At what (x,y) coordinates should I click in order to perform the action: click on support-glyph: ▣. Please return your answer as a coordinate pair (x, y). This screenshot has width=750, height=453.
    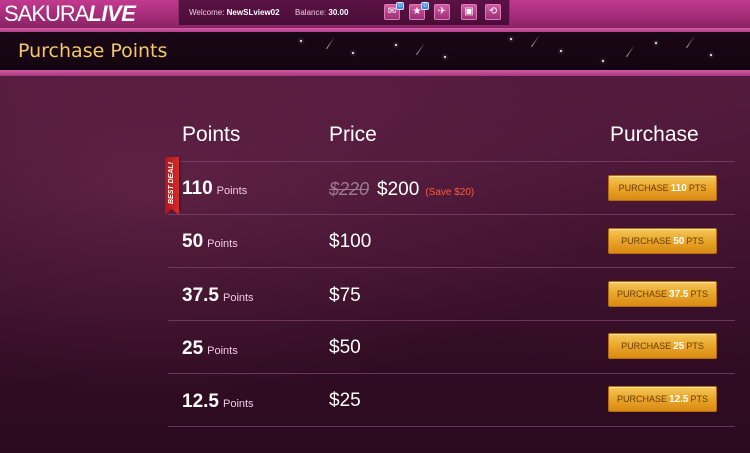
    Looking at the image, I should click on (469, 11).